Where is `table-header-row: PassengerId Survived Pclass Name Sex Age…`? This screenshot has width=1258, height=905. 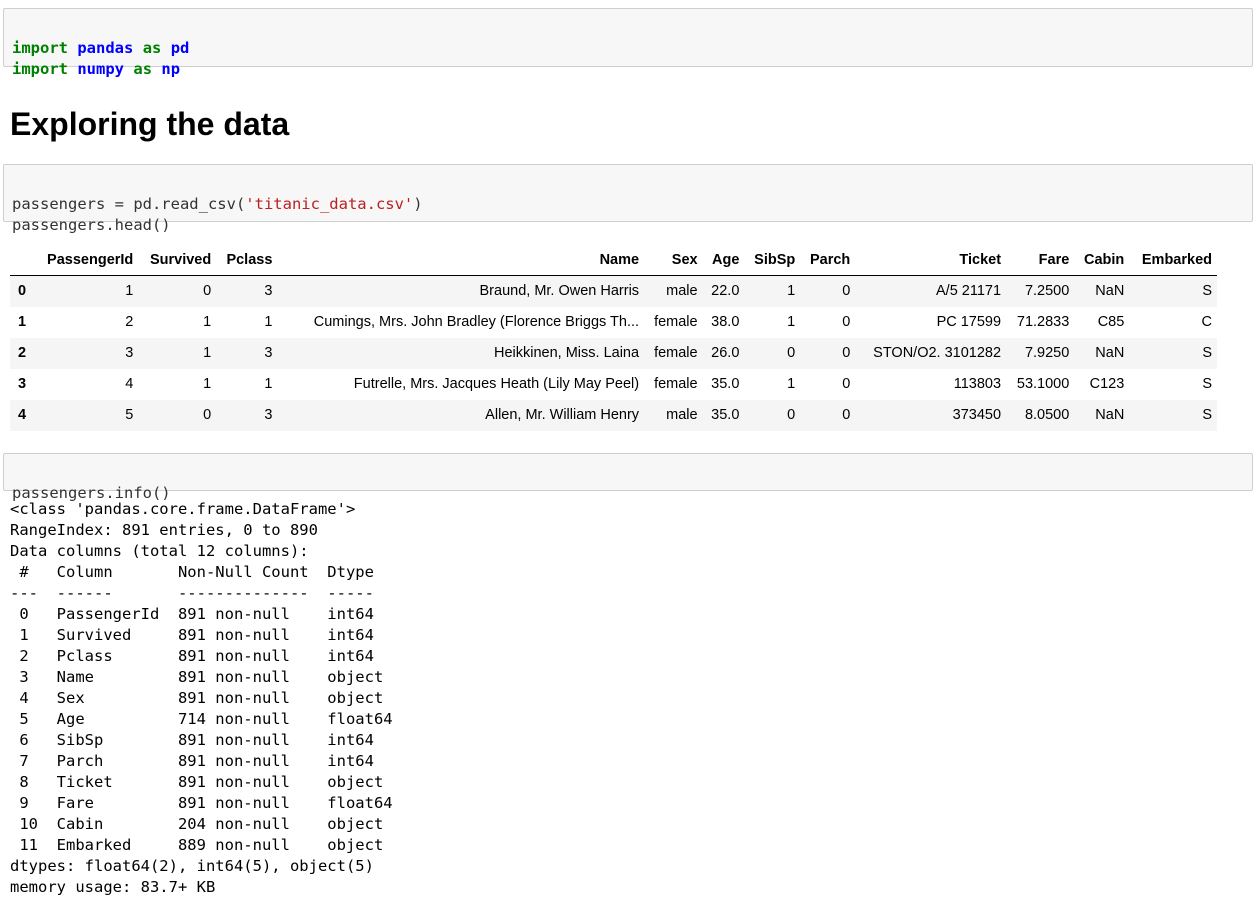
table-header-row: PassengerId Survived Pclass Name Sex Age… is located at coordinates (613, 260).